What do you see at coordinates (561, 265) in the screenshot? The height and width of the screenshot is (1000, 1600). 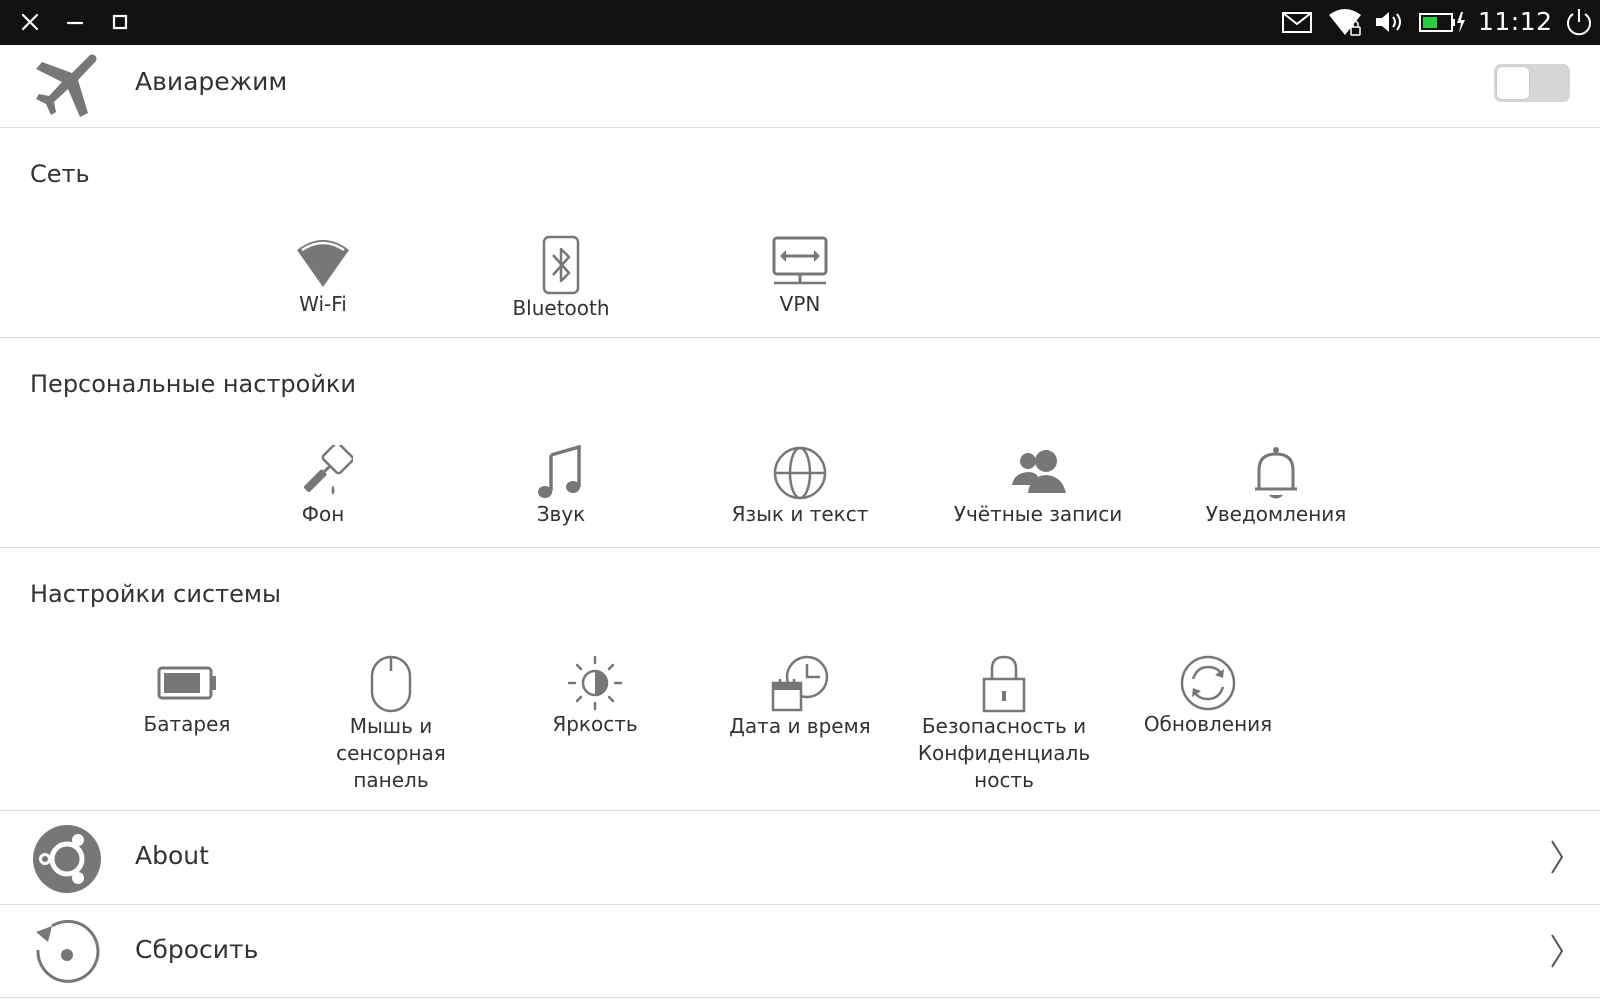 I see `bluetooth-icon` at bounding box center [561, 265].